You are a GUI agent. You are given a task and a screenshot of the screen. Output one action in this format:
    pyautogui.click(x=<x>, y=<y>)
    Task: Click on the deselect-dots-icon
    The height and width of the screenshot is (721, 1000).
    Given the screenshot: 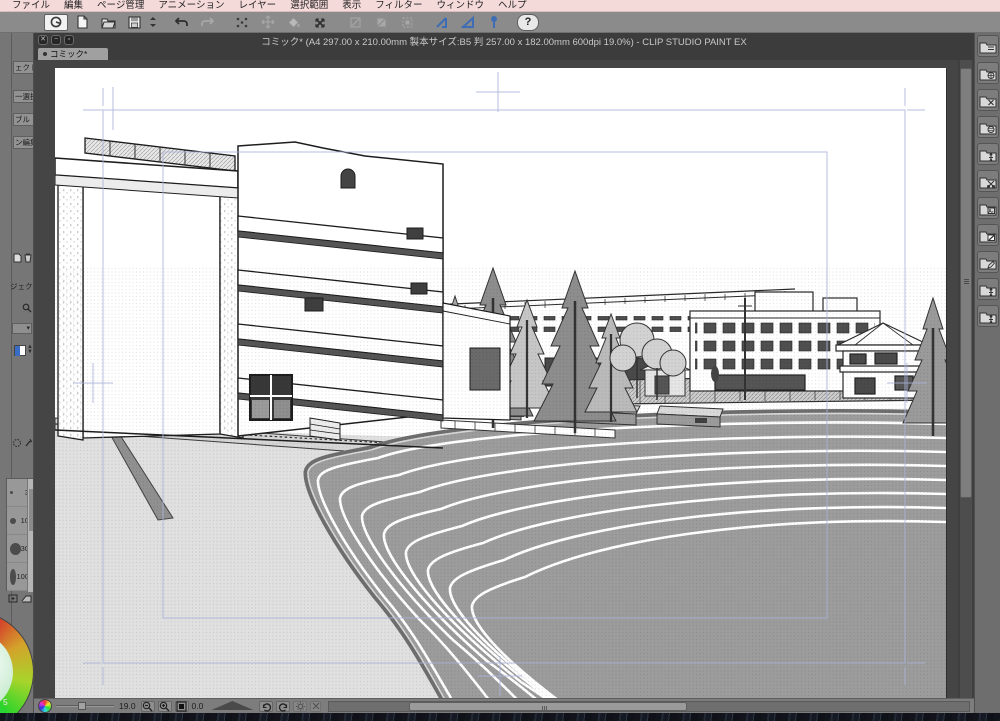 What is the action you would take?
    pyautogui.click(x=242, y=22)
    